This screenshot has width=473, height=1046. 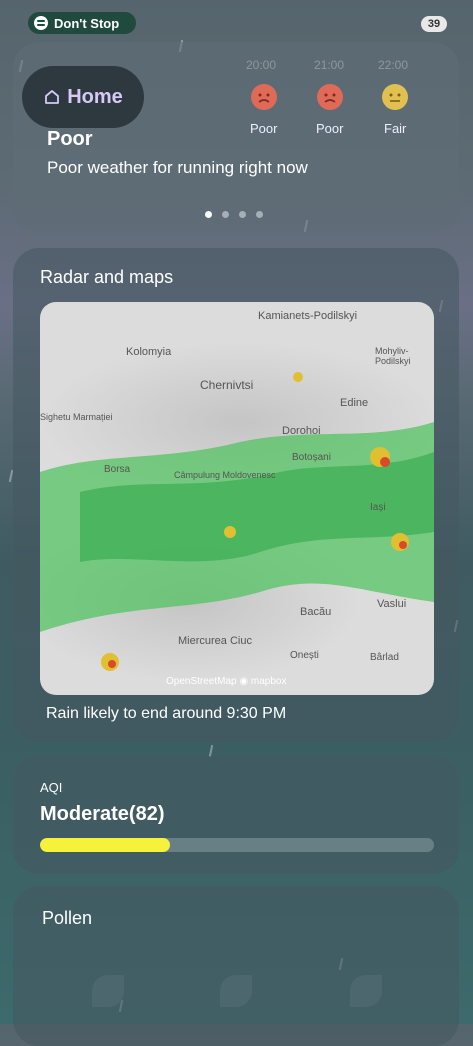 I want to click on radar-title: Radar and maps, so click(x=107, y=277).